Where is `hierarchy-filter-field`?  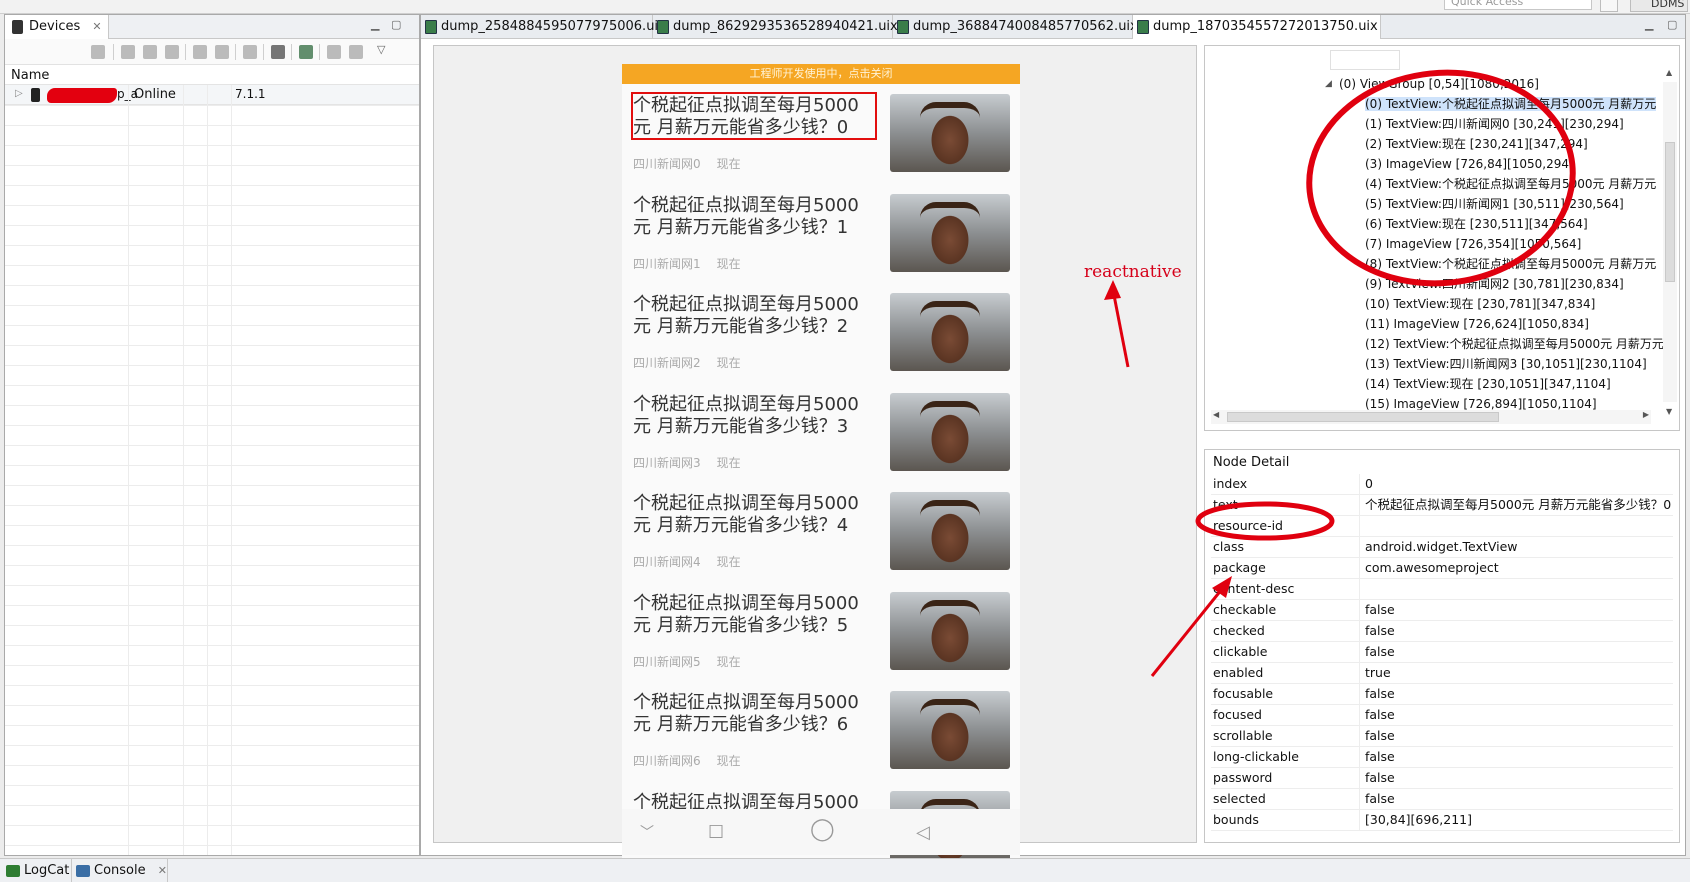
hierarchy-filter-field is located at coordinates (1365, 60).